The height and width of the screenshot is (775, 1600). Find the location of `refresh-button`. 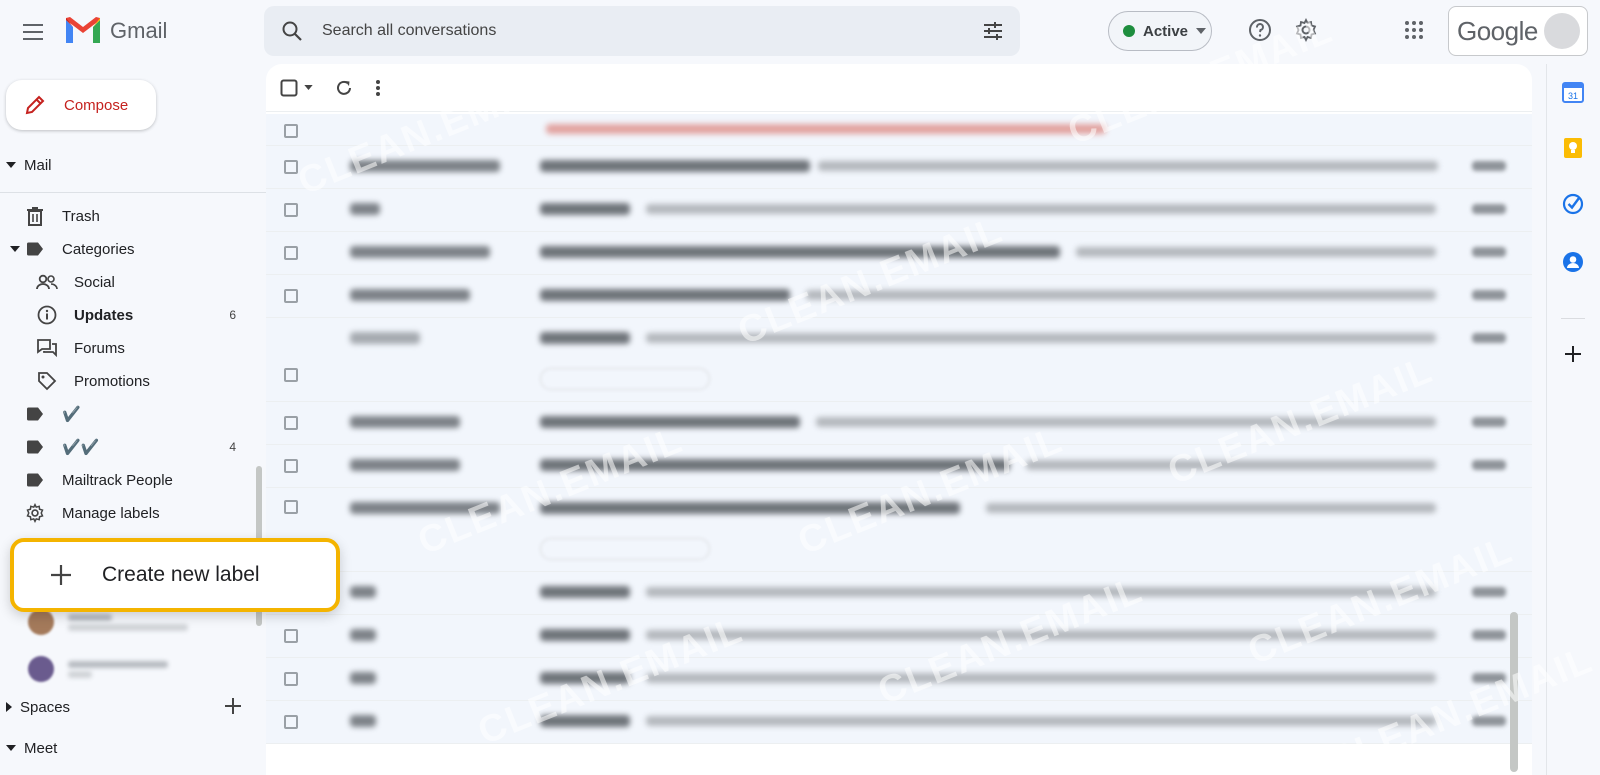

refresh-button is located at coordinates (344, 88).